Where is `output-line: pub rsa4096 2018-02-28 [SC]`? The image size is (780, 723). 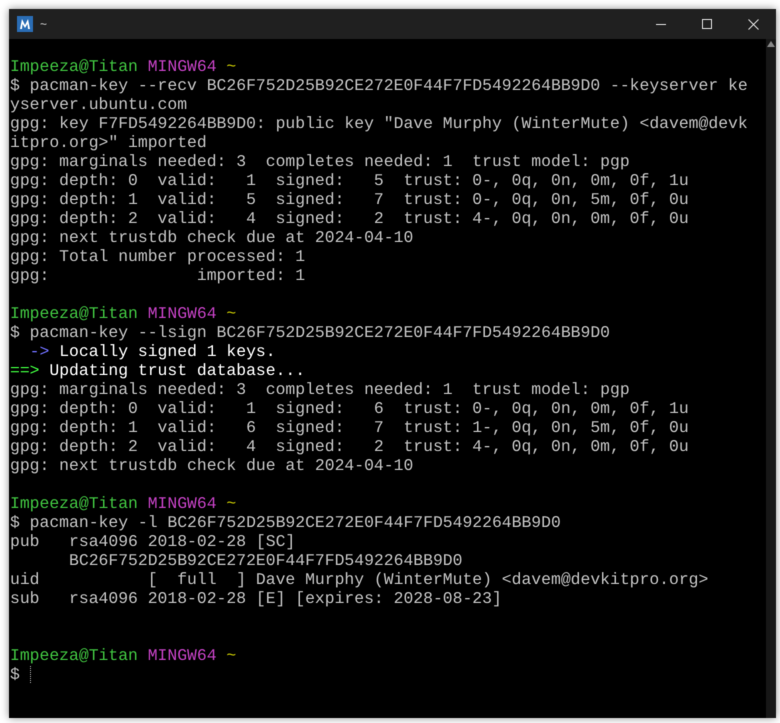 output-line: pub rsa4096 2018-02-28 [SC] is located at coordinates (153, 541).